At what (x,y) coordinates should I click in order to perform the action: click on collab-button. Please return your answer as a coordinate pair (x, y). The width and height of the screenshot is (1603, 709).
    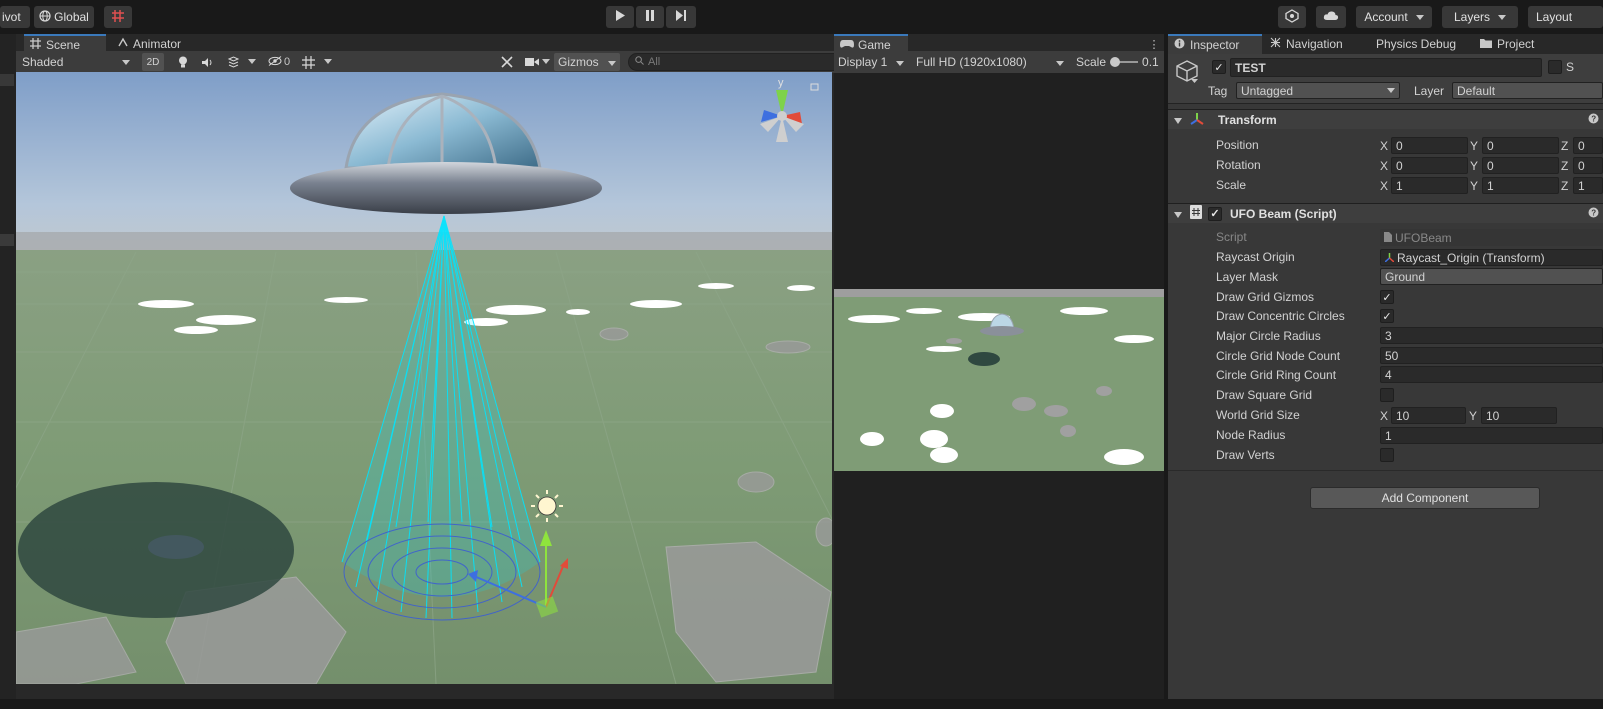
    Looking at the image, I should click on (1292, 17).